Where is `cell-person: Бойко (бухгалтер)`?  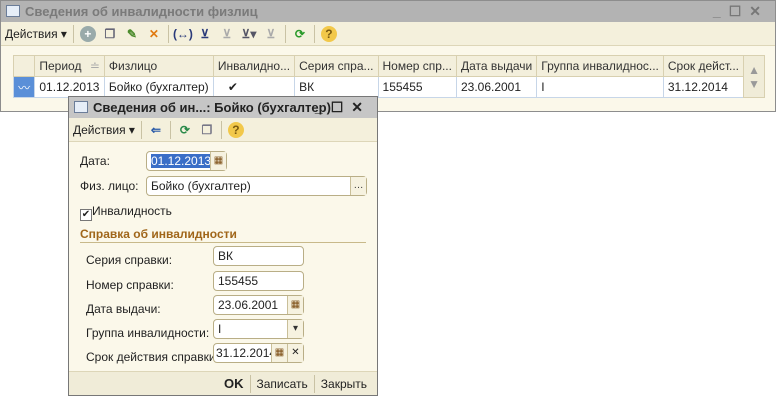
cell-person: Бойко (бухгалтер) is located at coordinates (158, 87).